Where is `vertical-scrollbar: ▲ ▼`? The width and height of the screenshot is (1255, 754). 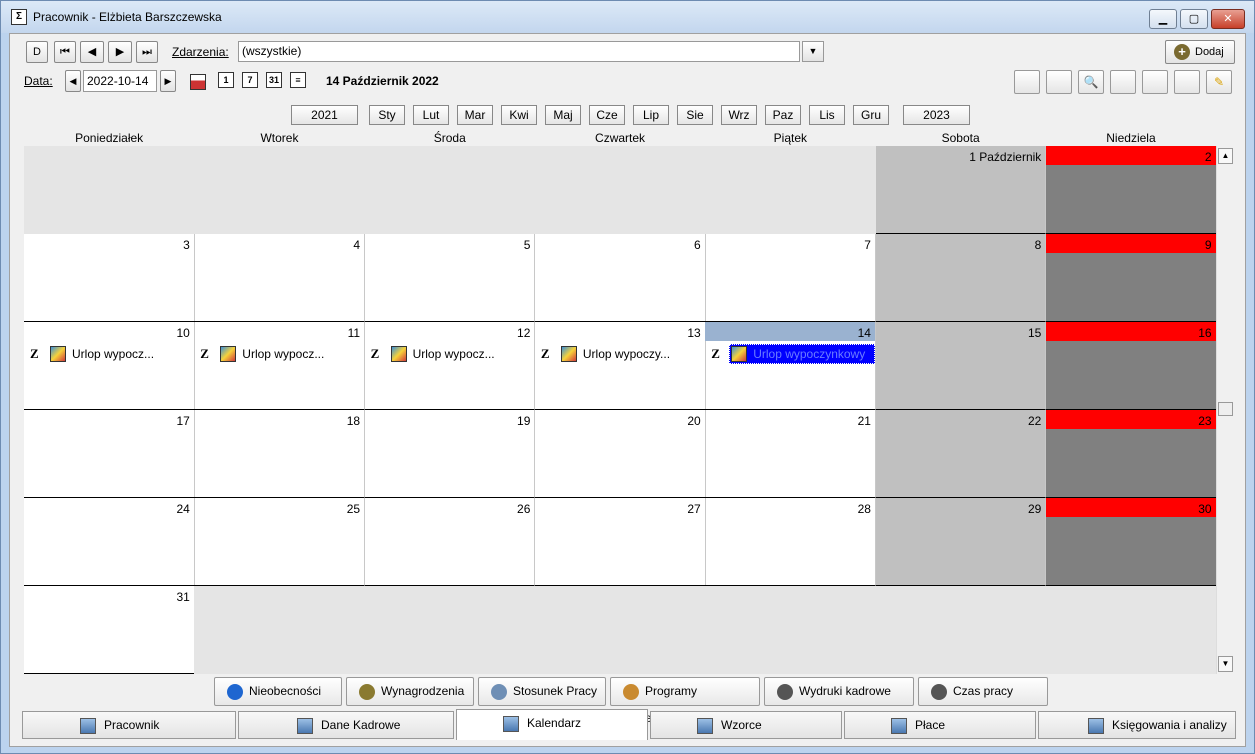
vertical-scrollbar: ▲ ▼ is located at coordinates (1224, 410).